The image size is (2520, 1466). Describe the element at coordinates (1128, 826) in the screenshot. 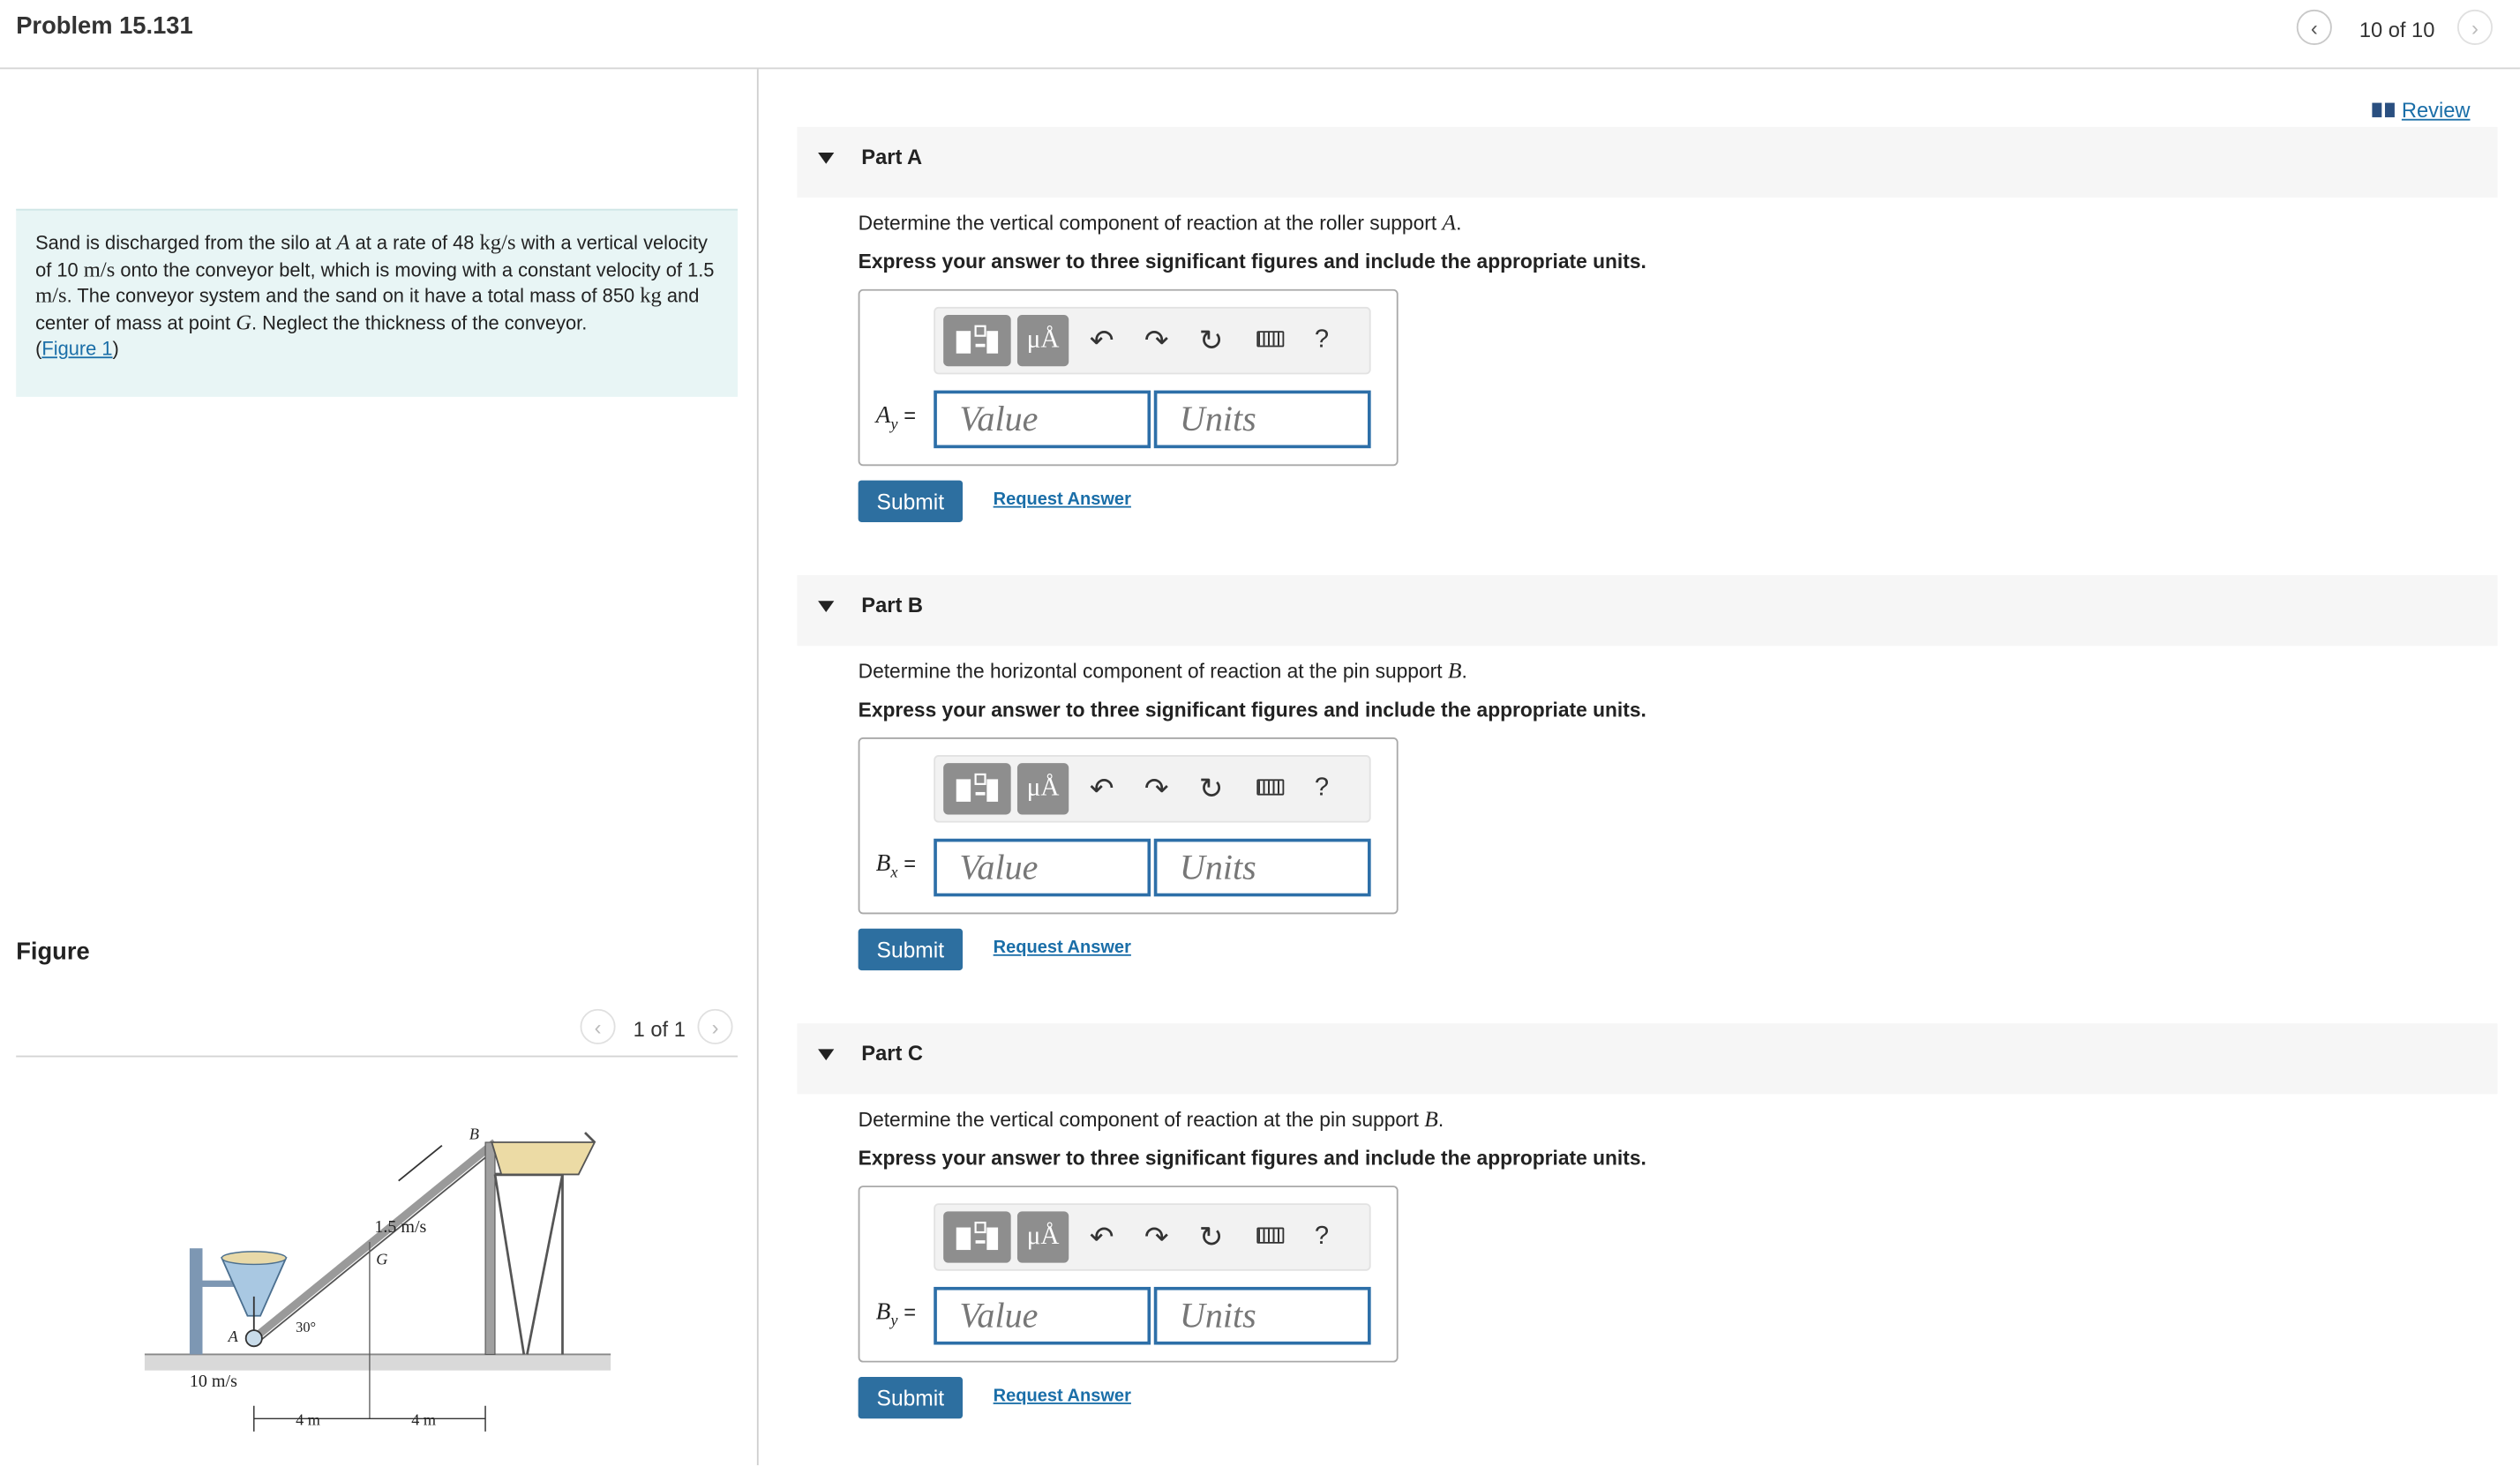

I see `part-b-answer-box: μÅ ↶ ↷ ↻ ? Bx = Value Units` at that location.